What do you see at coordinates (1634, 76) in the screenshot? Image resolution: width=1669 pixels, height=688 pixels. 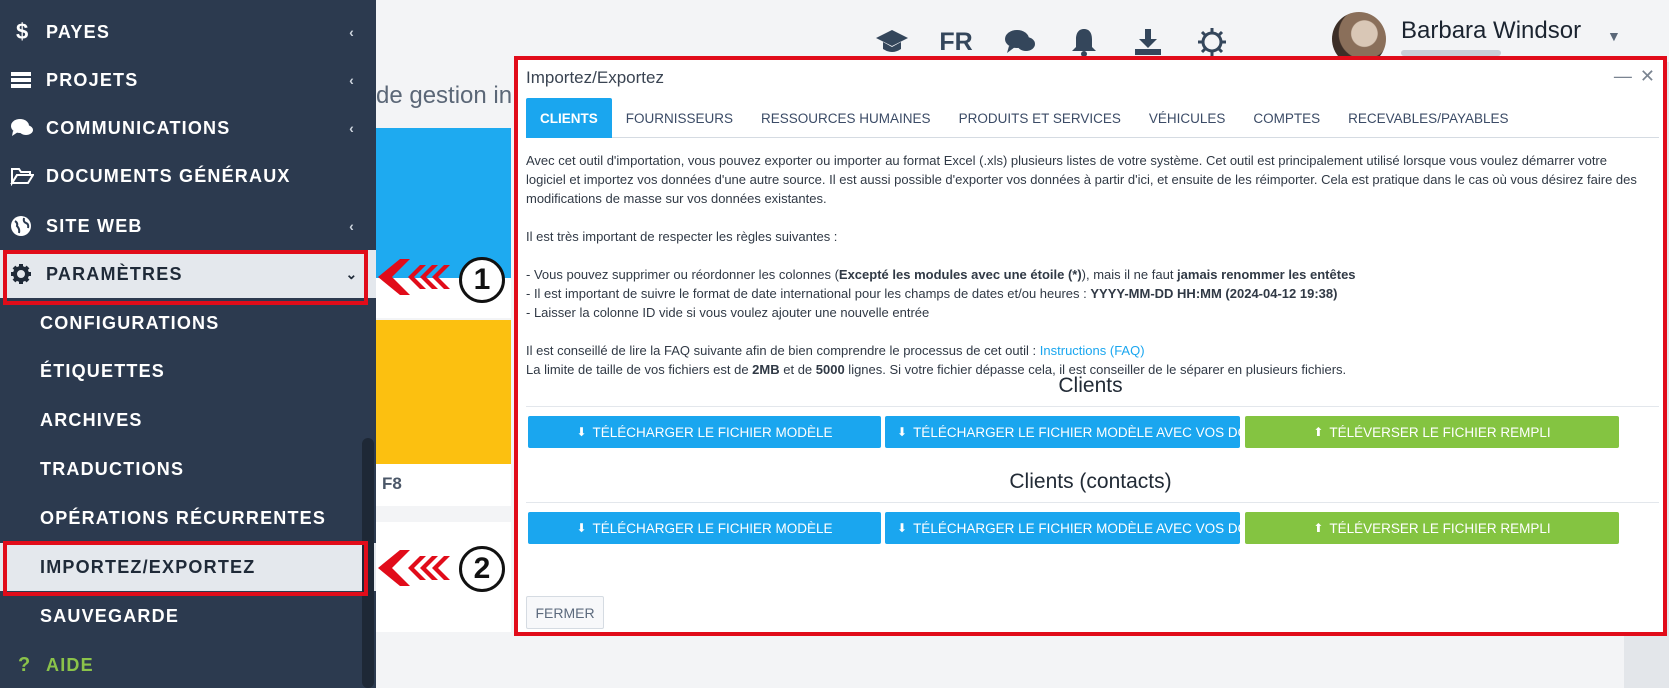 I see `modal-controls: — ✕` at bounding box center [1634, 76].